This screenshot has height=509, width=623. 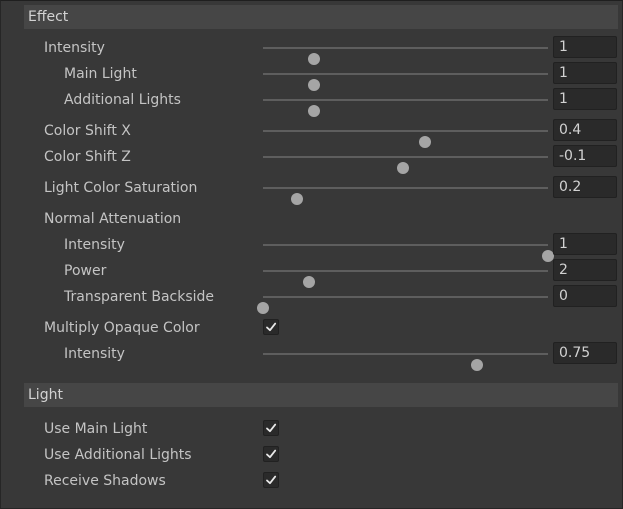 What do you see at coordinates (585, 187) in the screenshot?
I see `light-color-saturation-field: 0.2` at bounding box center [585, 187].